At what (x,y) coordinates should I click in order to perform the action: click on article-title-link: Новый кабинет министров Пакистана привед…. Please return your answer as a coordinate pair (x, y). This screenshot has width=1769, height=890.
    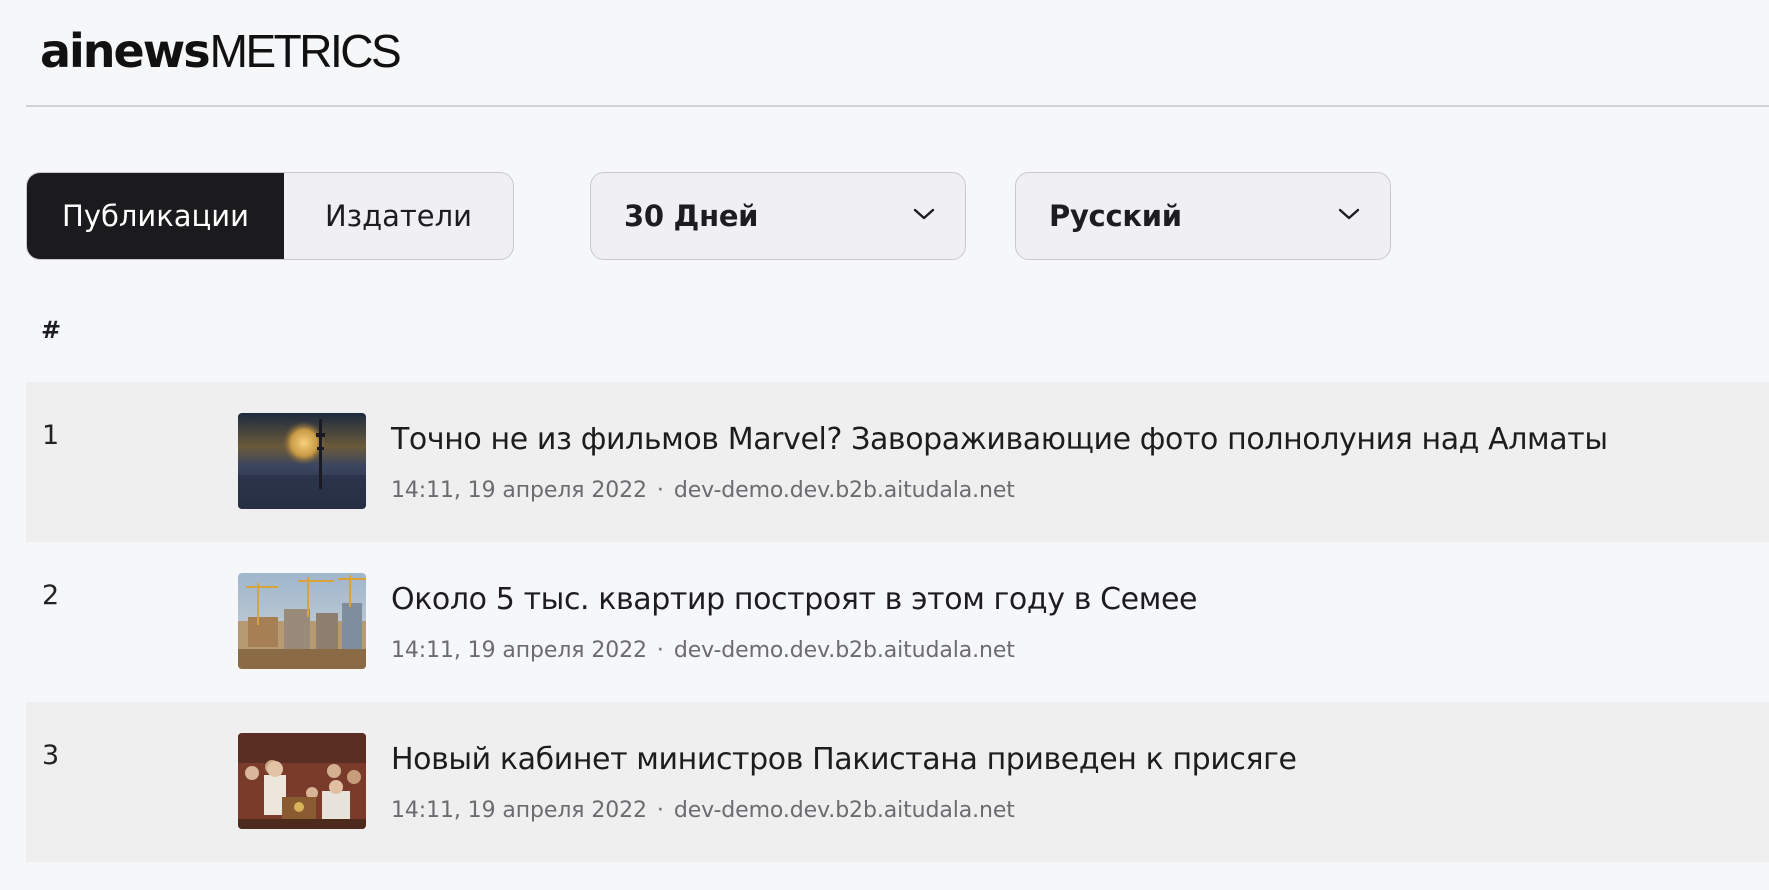
    Looking at the image, I should click on (844, 759).